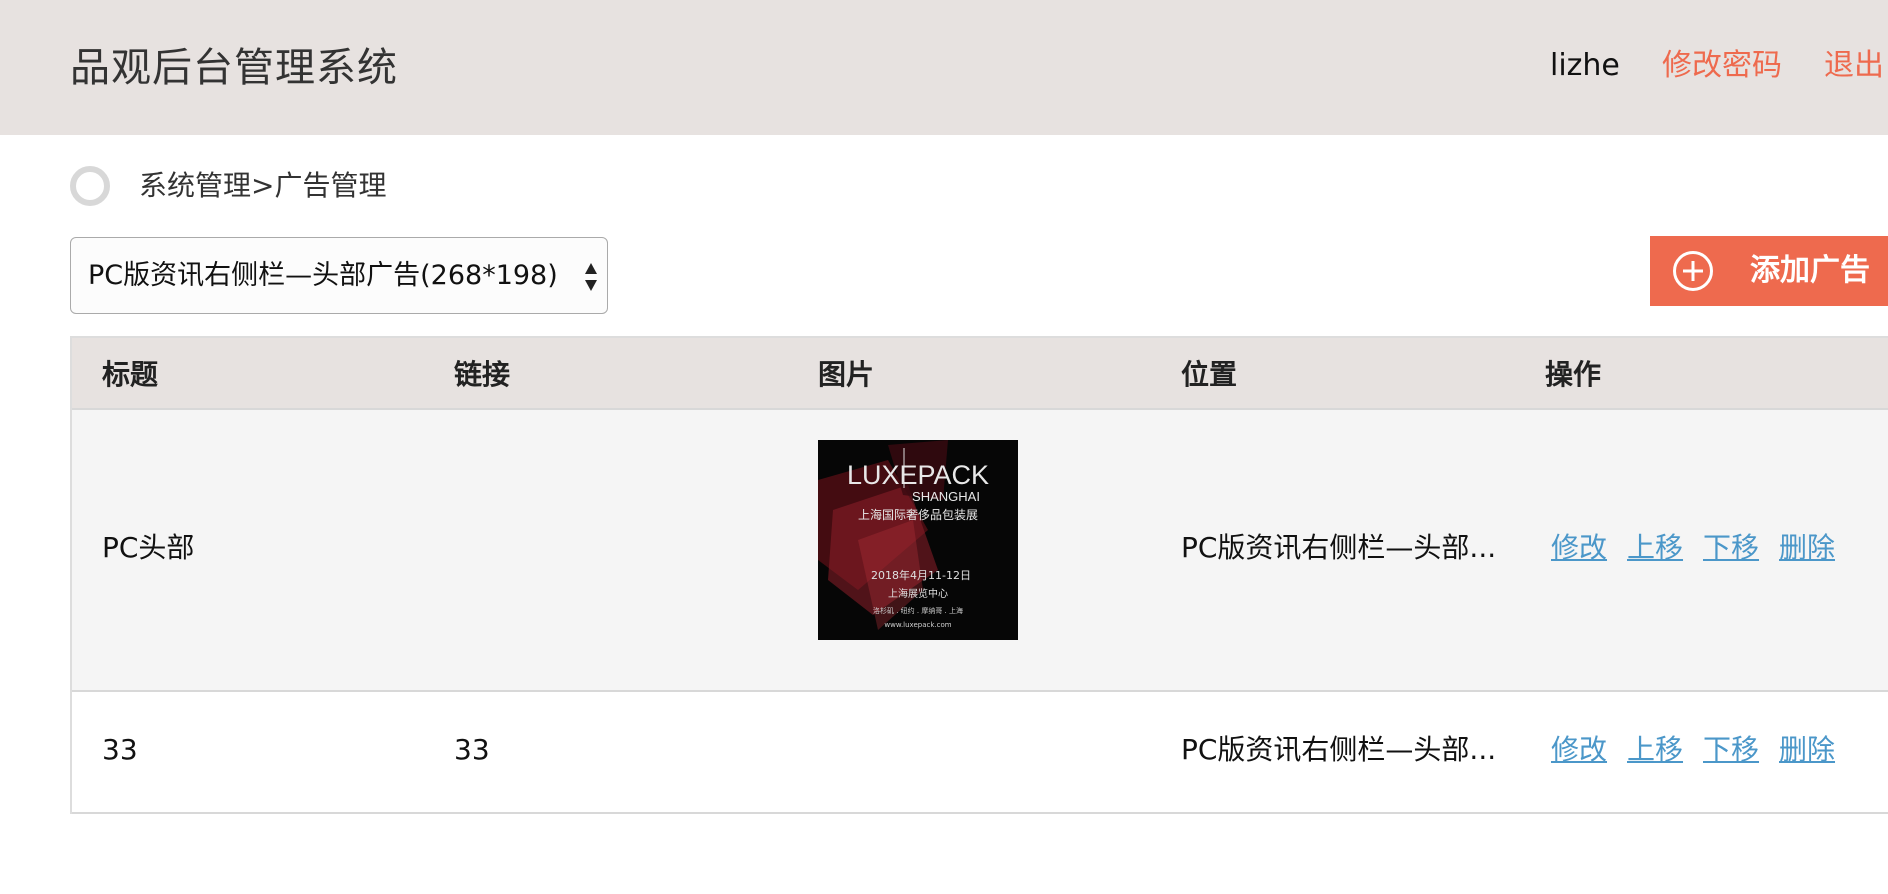  Describe the element at coordinates (1209, 374) in the screenshot. I see `column-position: 位置` at that location.